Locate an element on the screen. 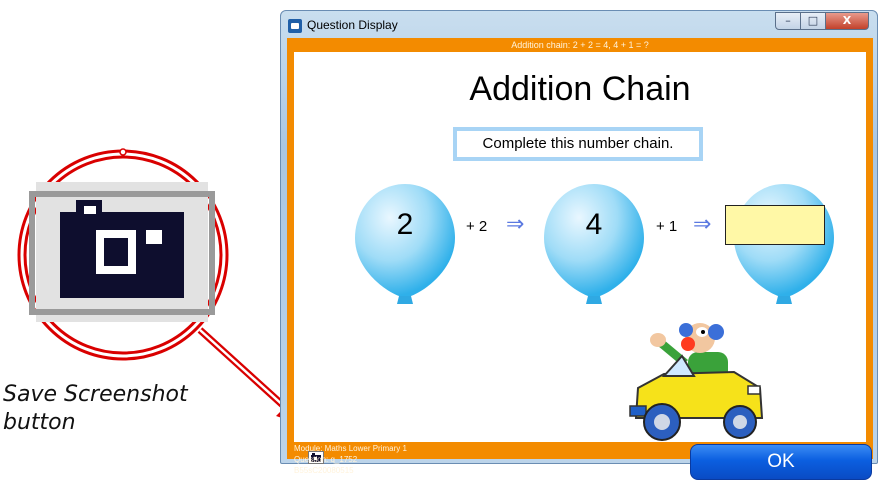 Image resolution: width=882 pixels, height=489 pixels. callout-caption: Save Screenshot button is located at coordinates (128, 407).